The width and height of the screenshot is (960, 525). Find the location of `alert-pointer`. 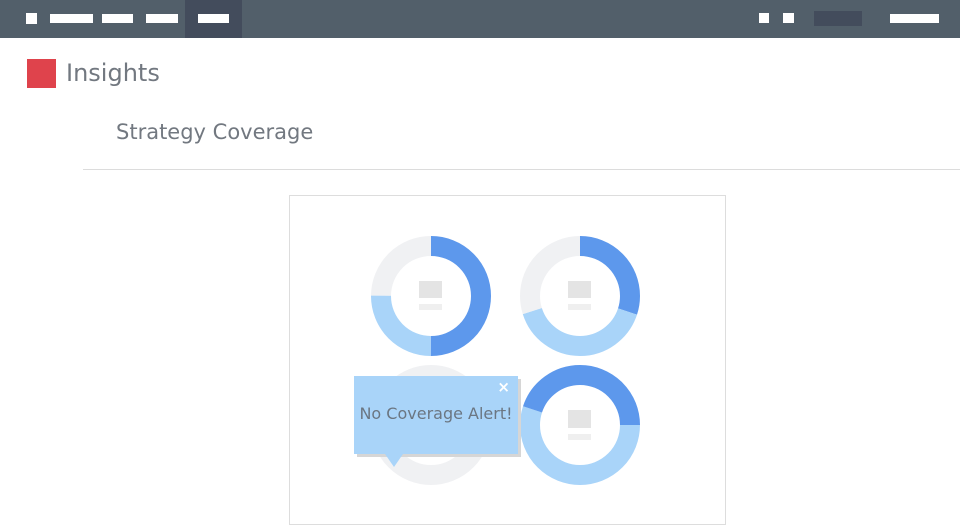

alert-pointer is located at coordinates (394, 460).